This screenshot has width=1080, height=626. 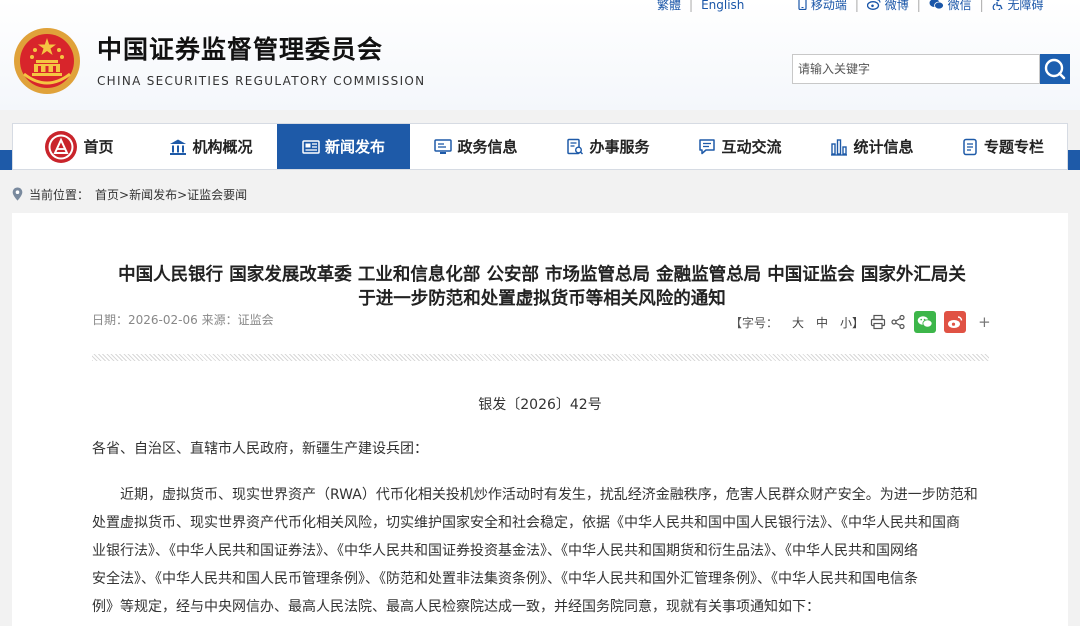 What do you see at coordinates (540, 405) in the screenshot?
I see `document-number: 银发〔2026〕42号` at bounding box center [540, 405].